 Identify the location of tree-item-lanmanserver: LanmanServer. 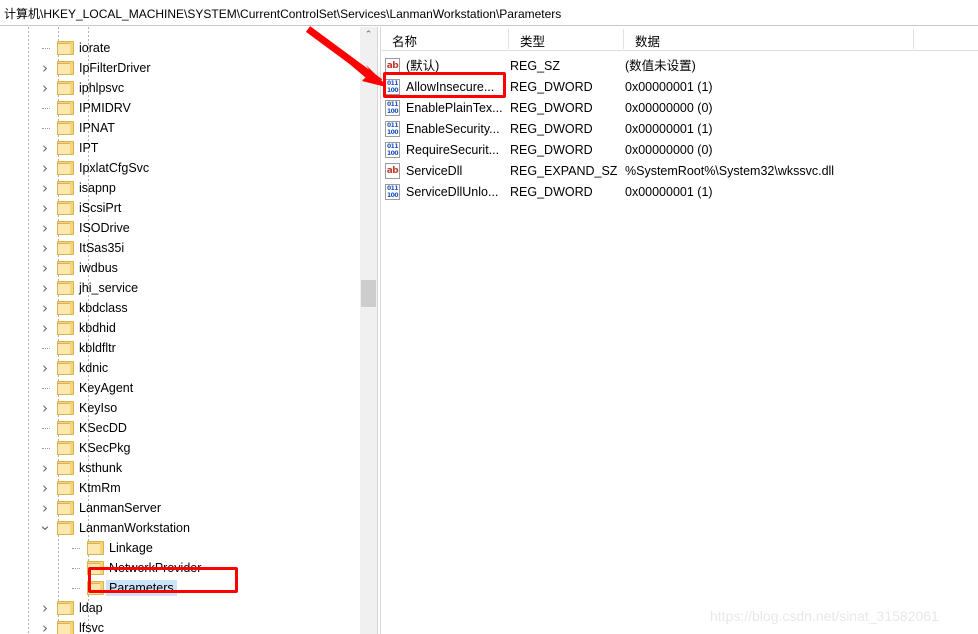
(179, 508).